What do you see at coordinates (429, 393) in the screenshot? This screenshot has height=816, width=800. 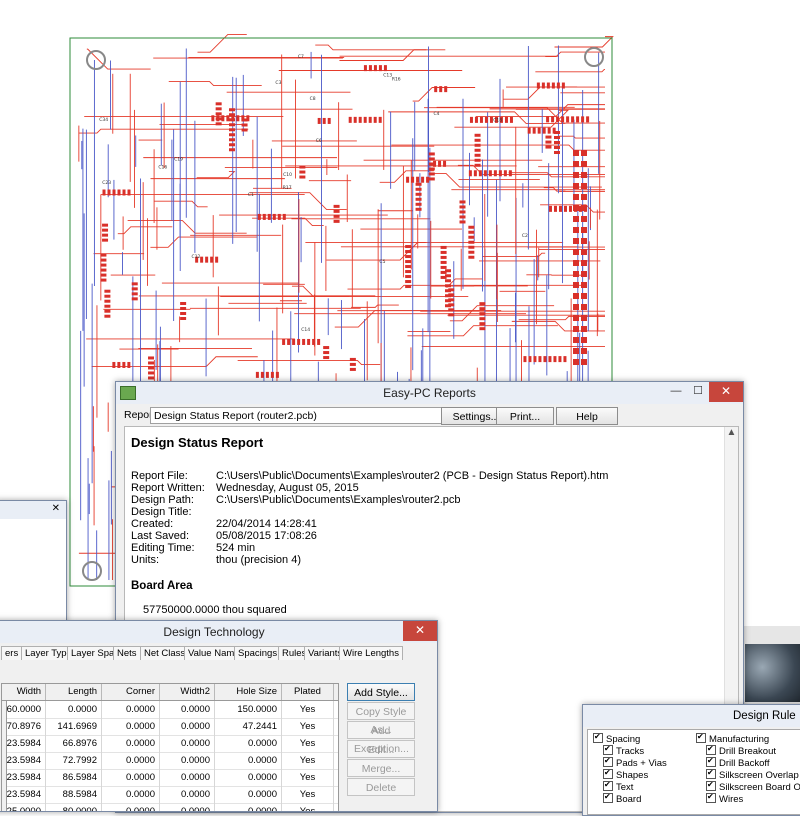 I see `reports-titlebar: Easy-PC Reports — ☐ ✕` at bounding box center [429, 393].